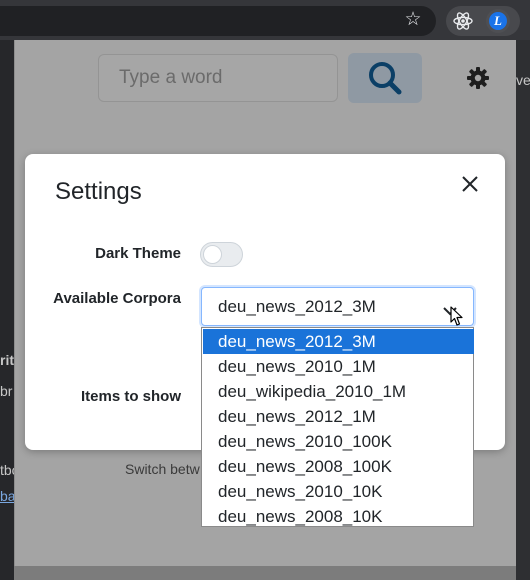  What do you see at coordinates (297, 306) in the screenshot?
I see `corpora-selected-value: deu_news_2012_3M` at bounding box center [297, 306].